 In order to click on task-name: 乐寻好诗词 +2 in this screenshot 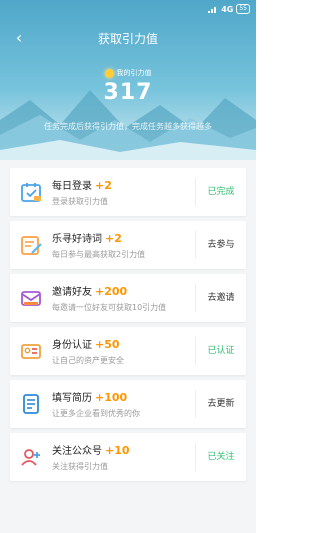, I will do `click(87, 238)`.